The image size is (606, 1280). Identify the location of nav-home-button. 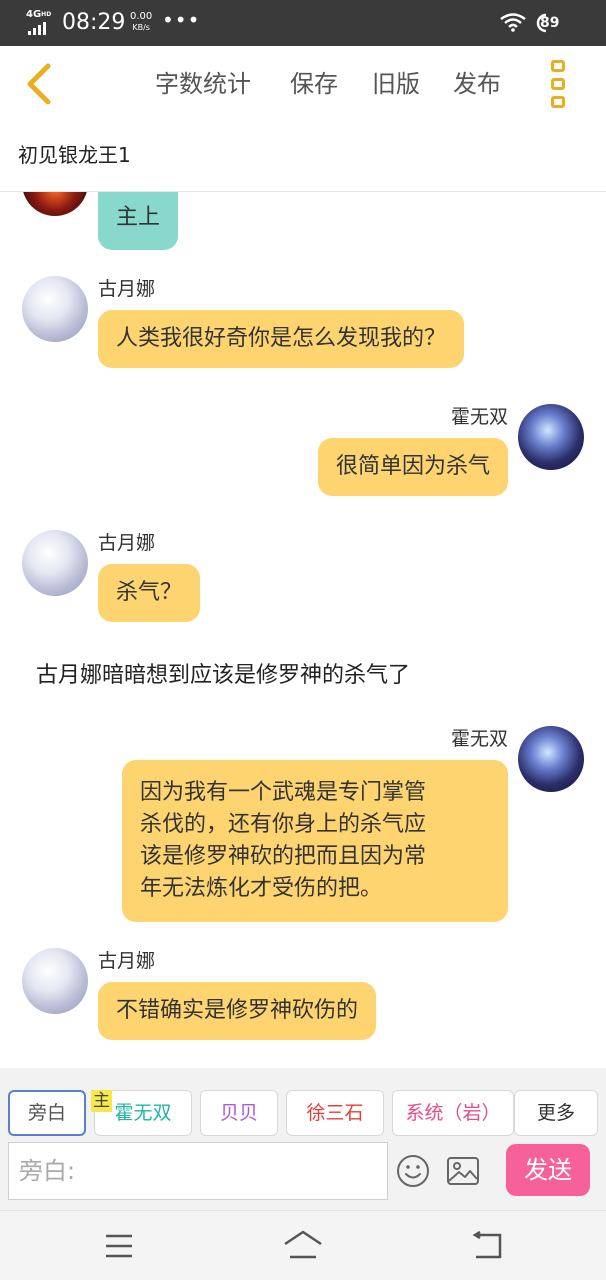
(303, 1245).